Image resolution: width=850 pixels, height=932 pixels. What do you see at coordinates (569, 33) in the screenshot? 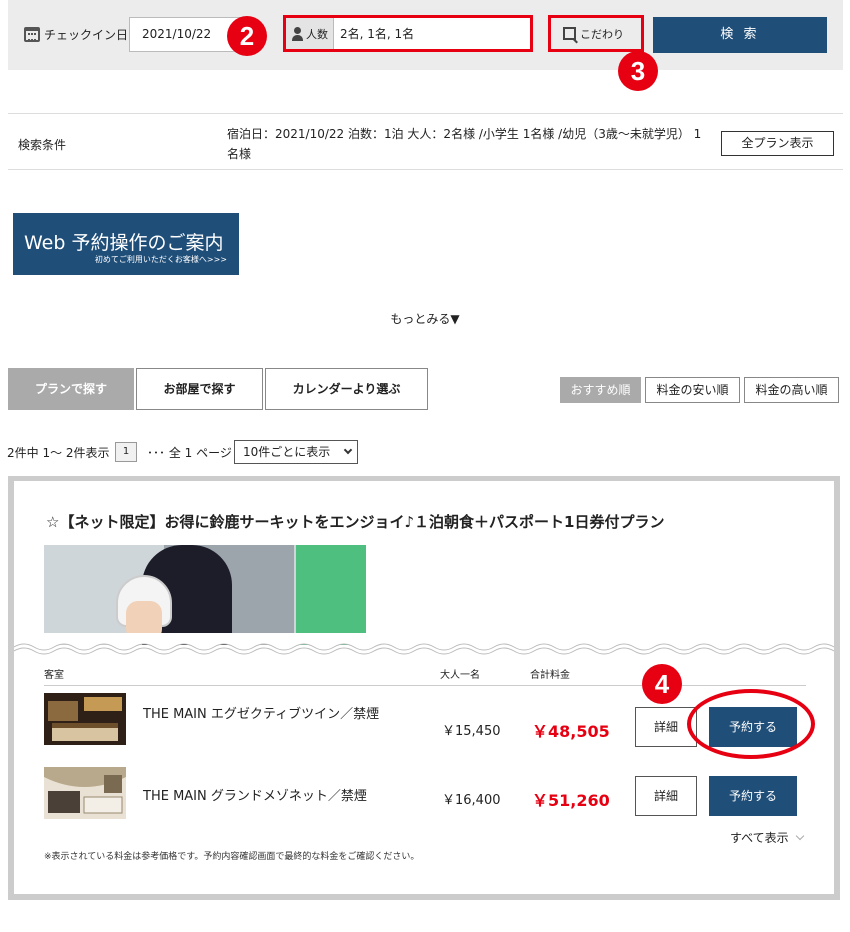
I see `search-icon` at bounding box center [569, 33].